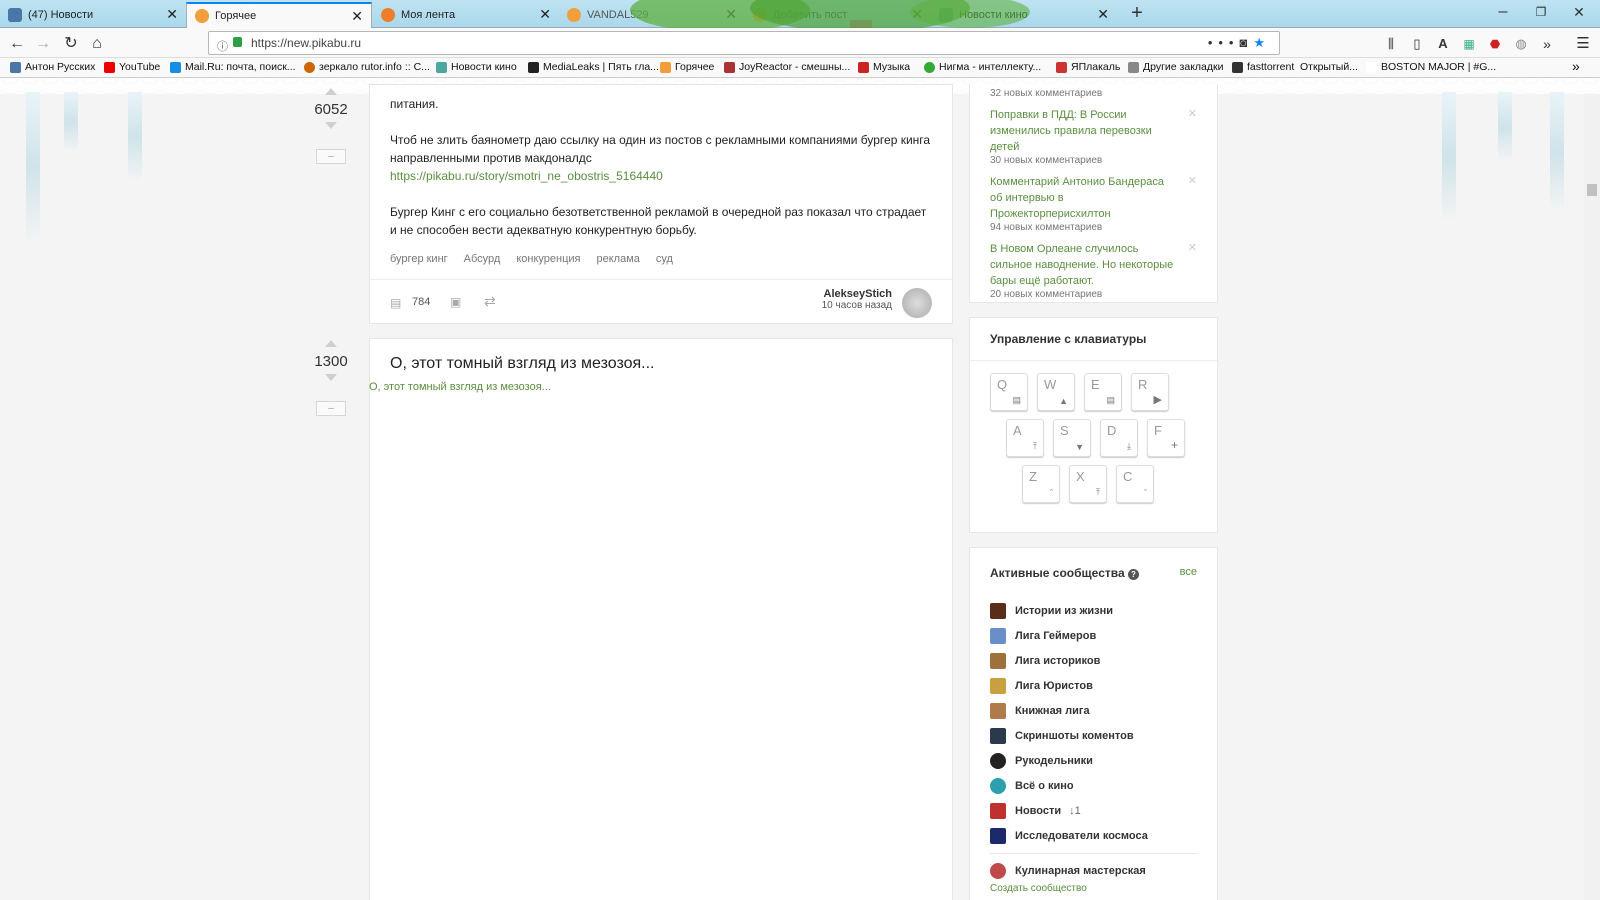 The height and width of the screenshot is (900, 1600). I want to click on tag: бургер кинг, so click(419, 259).